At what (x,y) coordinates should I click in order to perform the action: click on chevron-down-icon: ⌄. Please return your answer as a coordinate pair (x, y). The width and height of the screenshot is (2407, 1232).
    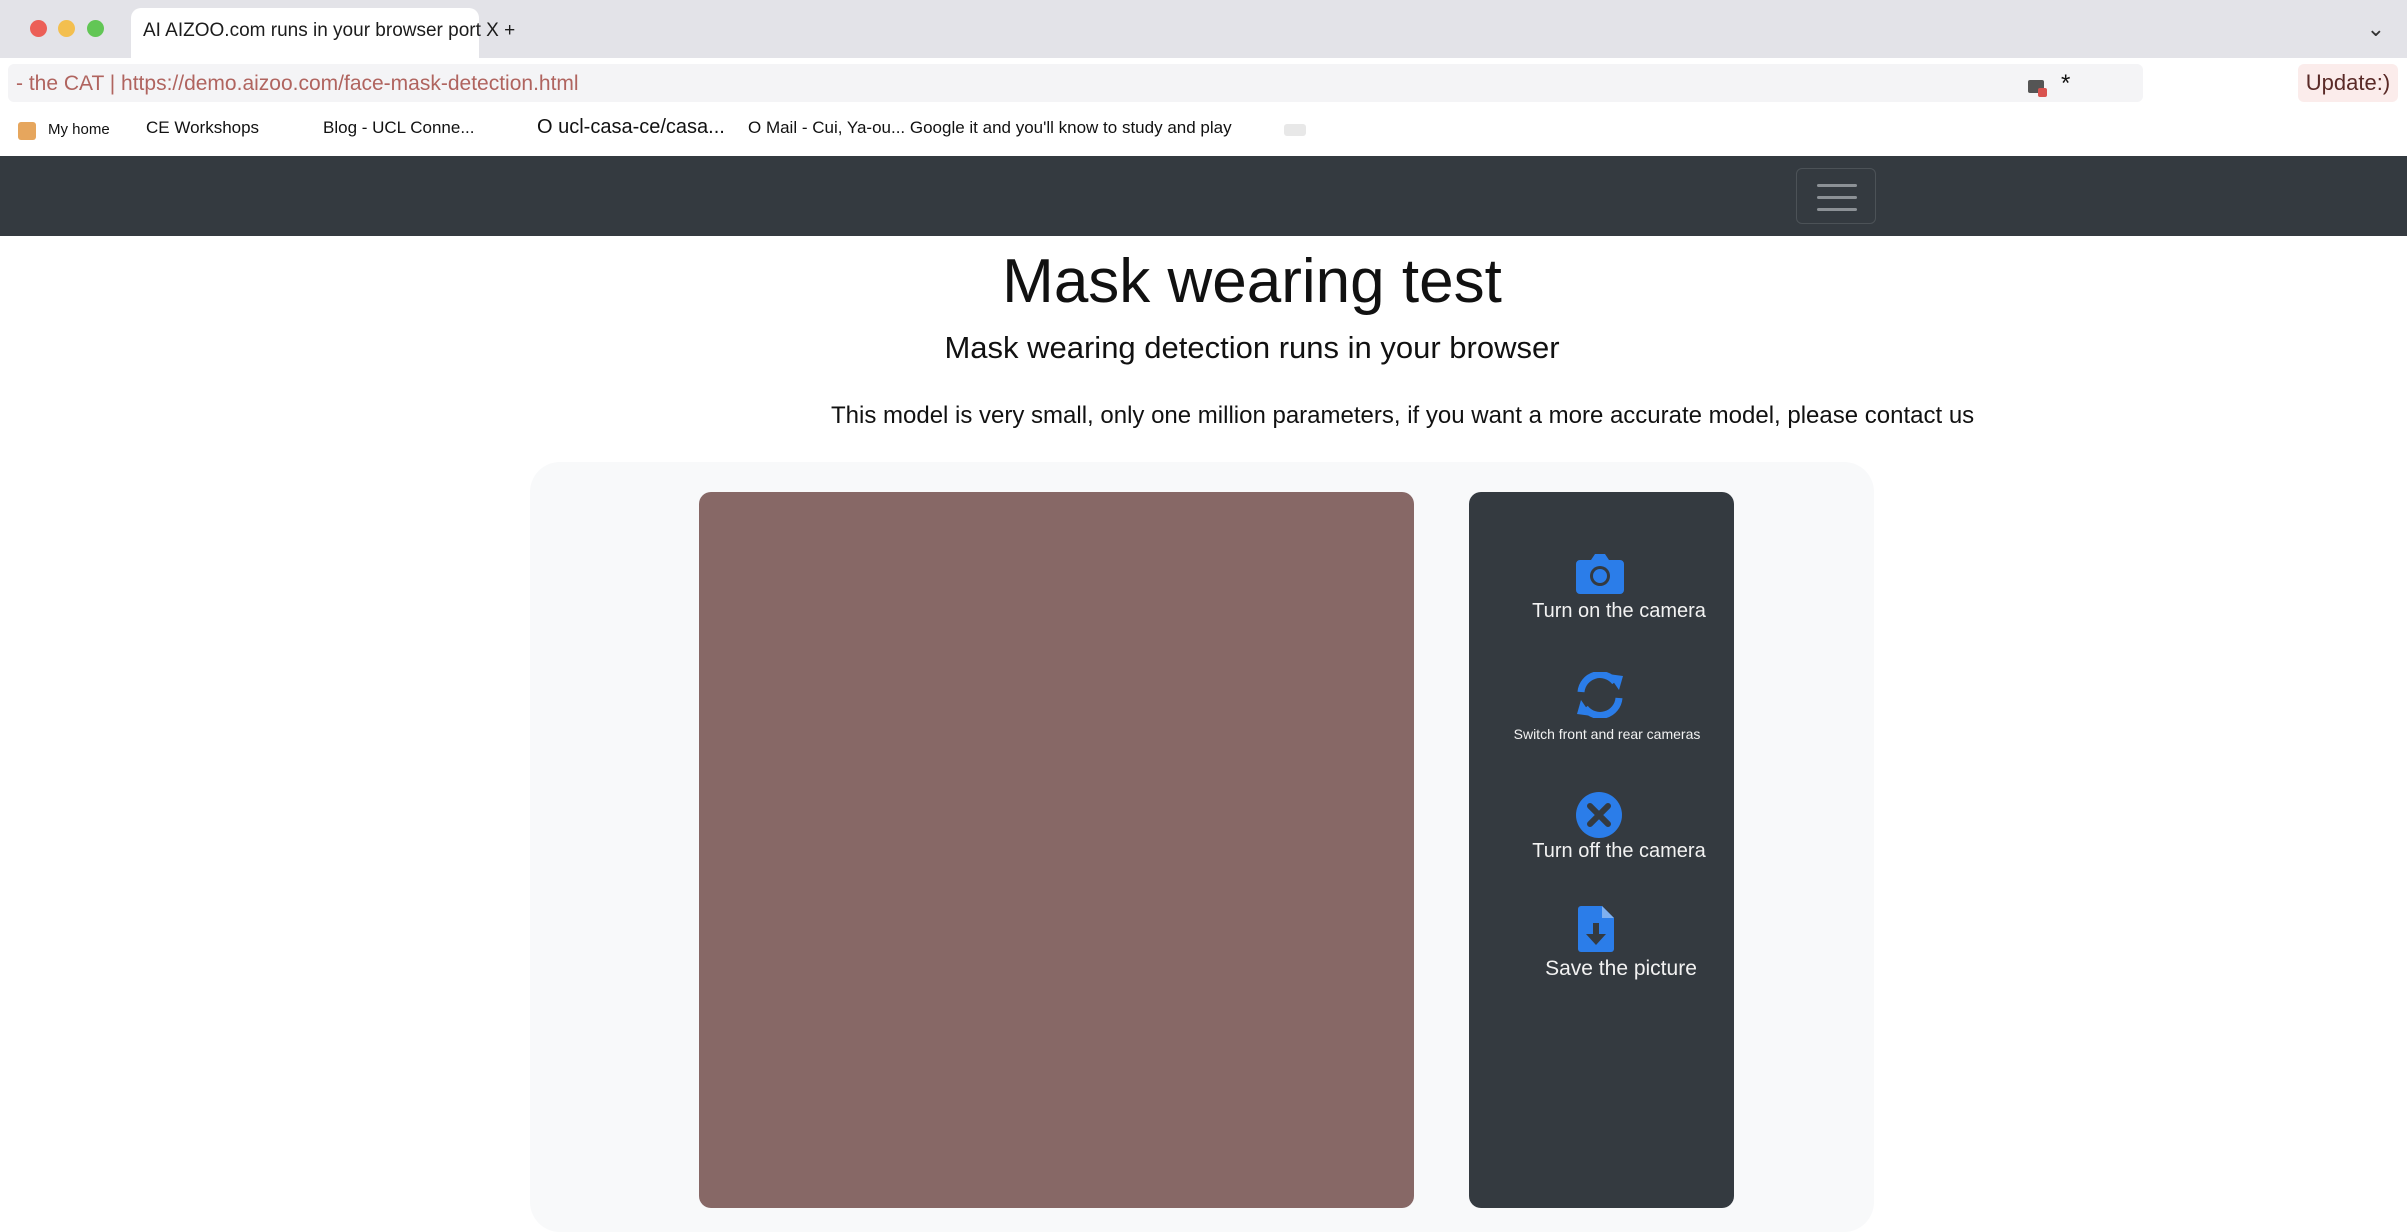
    Looking at the image, I should click on (2376, 29).